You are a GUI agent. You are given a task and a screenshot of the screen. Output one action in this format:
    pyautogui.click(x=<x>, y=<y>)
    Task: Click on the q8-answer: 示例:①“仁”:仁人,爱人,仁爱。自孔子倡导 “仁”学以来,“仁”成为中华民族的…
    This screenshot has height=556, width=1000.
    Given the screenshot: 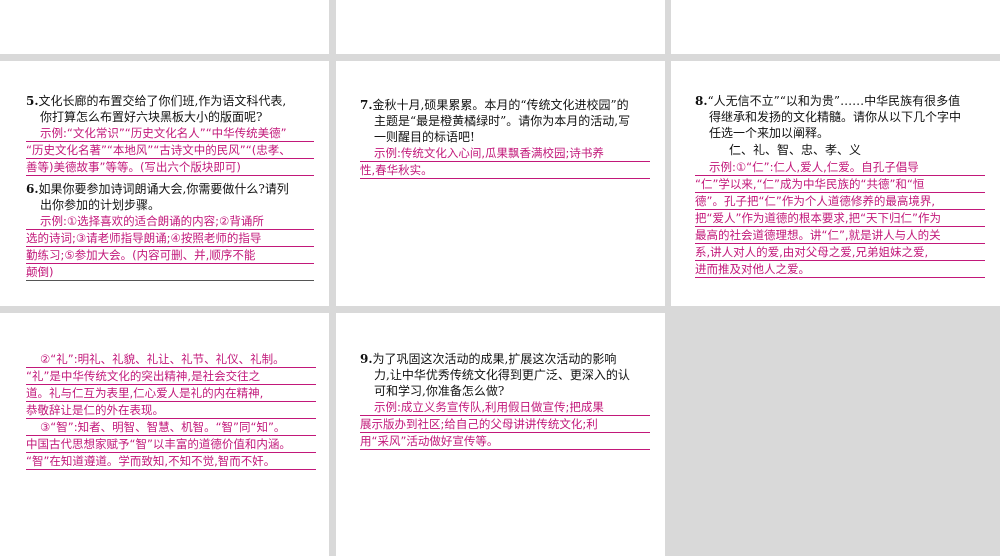 What is the action you would take?
    pyautogui.click(x=840, y=218)
    